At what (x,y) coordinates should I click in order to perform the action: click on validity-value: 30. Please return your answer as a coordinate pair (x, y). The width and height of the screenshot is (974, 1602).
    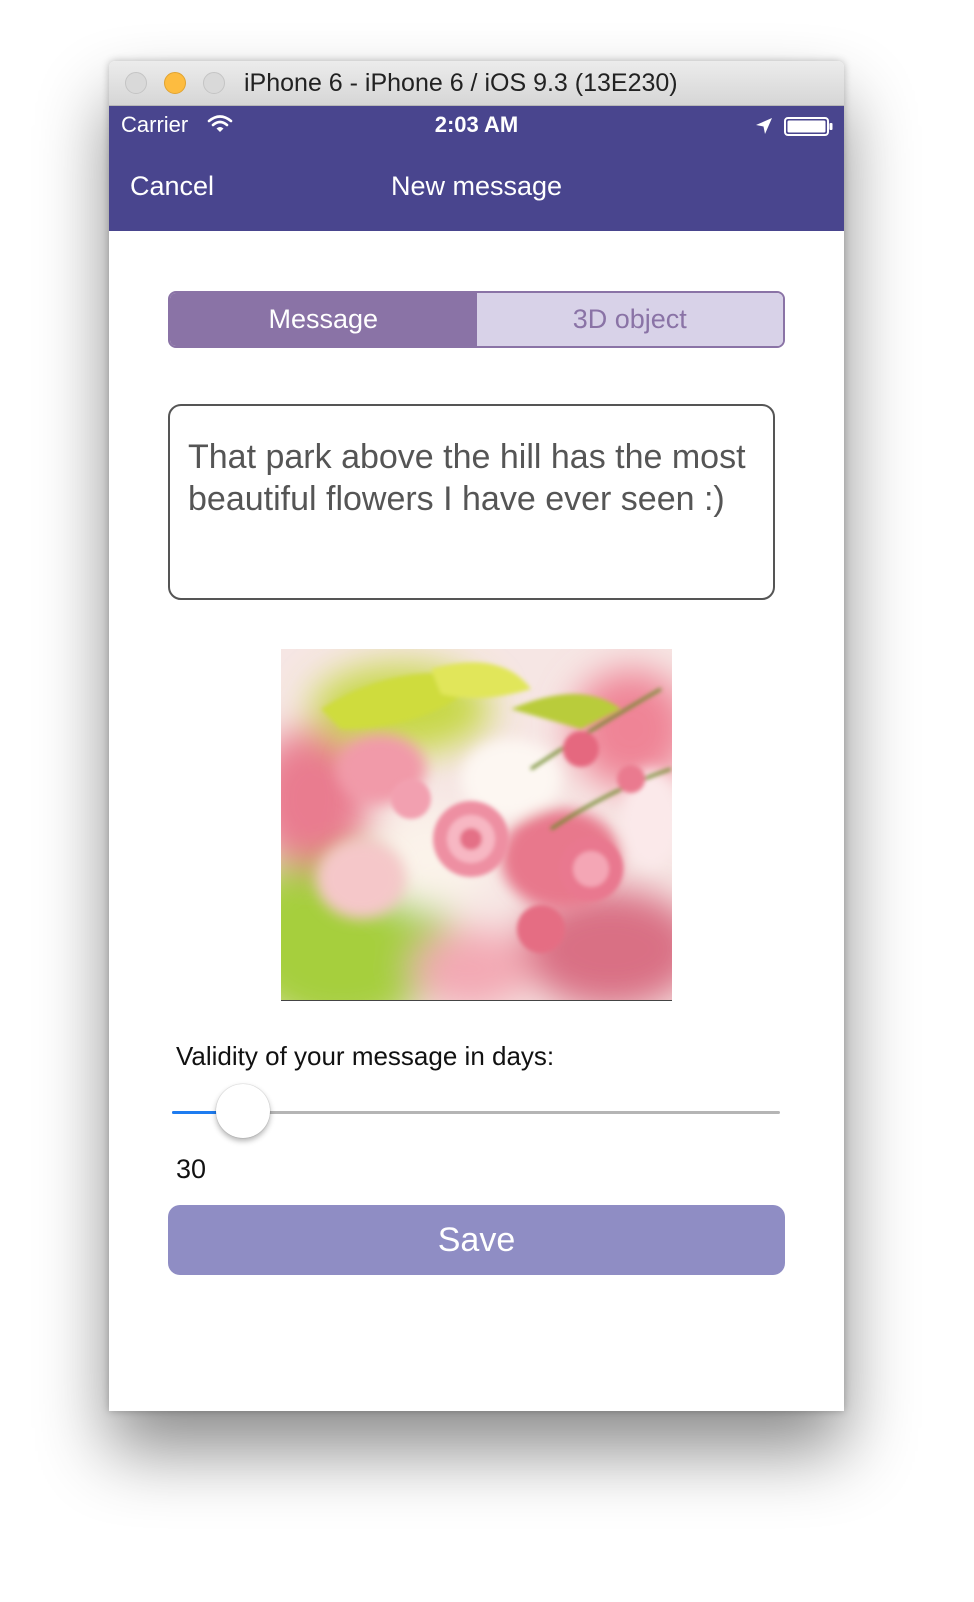
    Looking at the image, I should click on (191, 1169).